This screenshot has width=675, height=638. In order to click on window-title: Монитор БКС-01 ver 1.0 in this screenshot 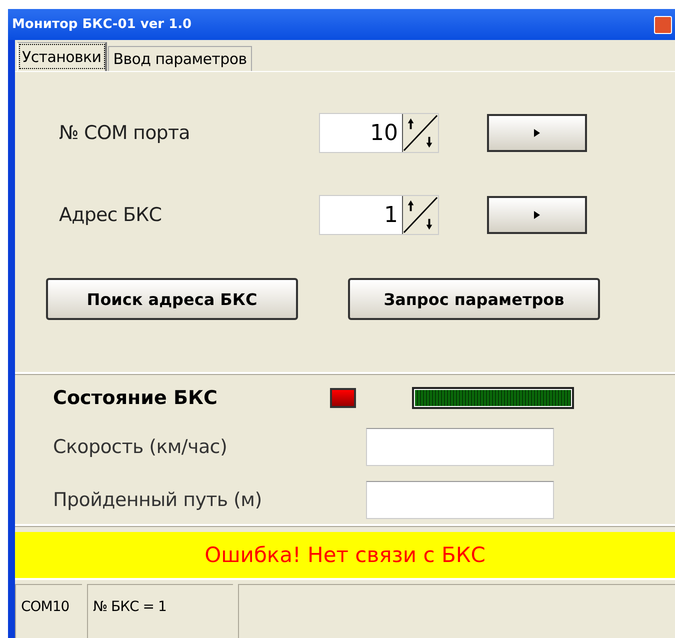, I will do `click(102, 24)`.